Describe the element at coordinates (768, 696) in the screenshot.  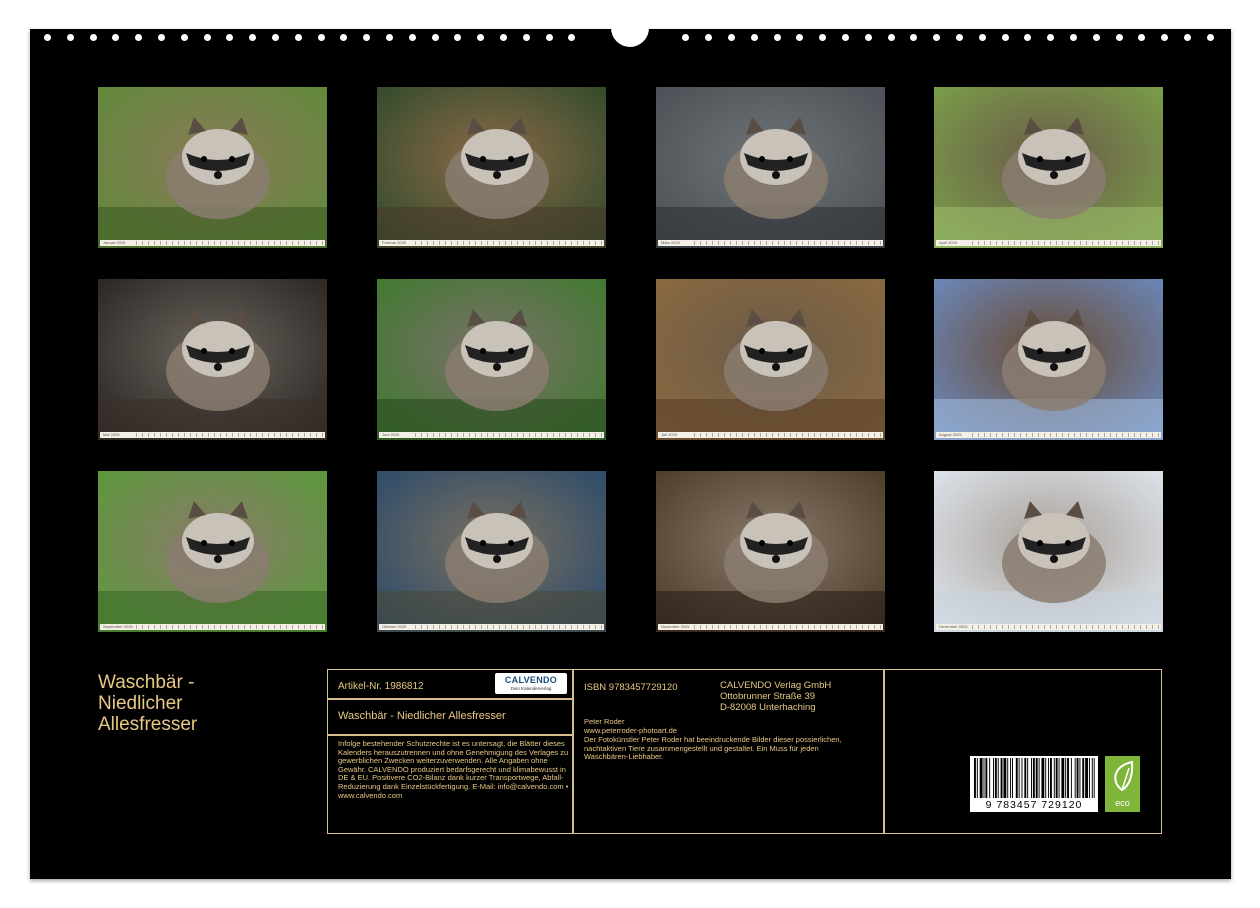
I see `publisher-line: Ottobrunner Straße 39` at that location.